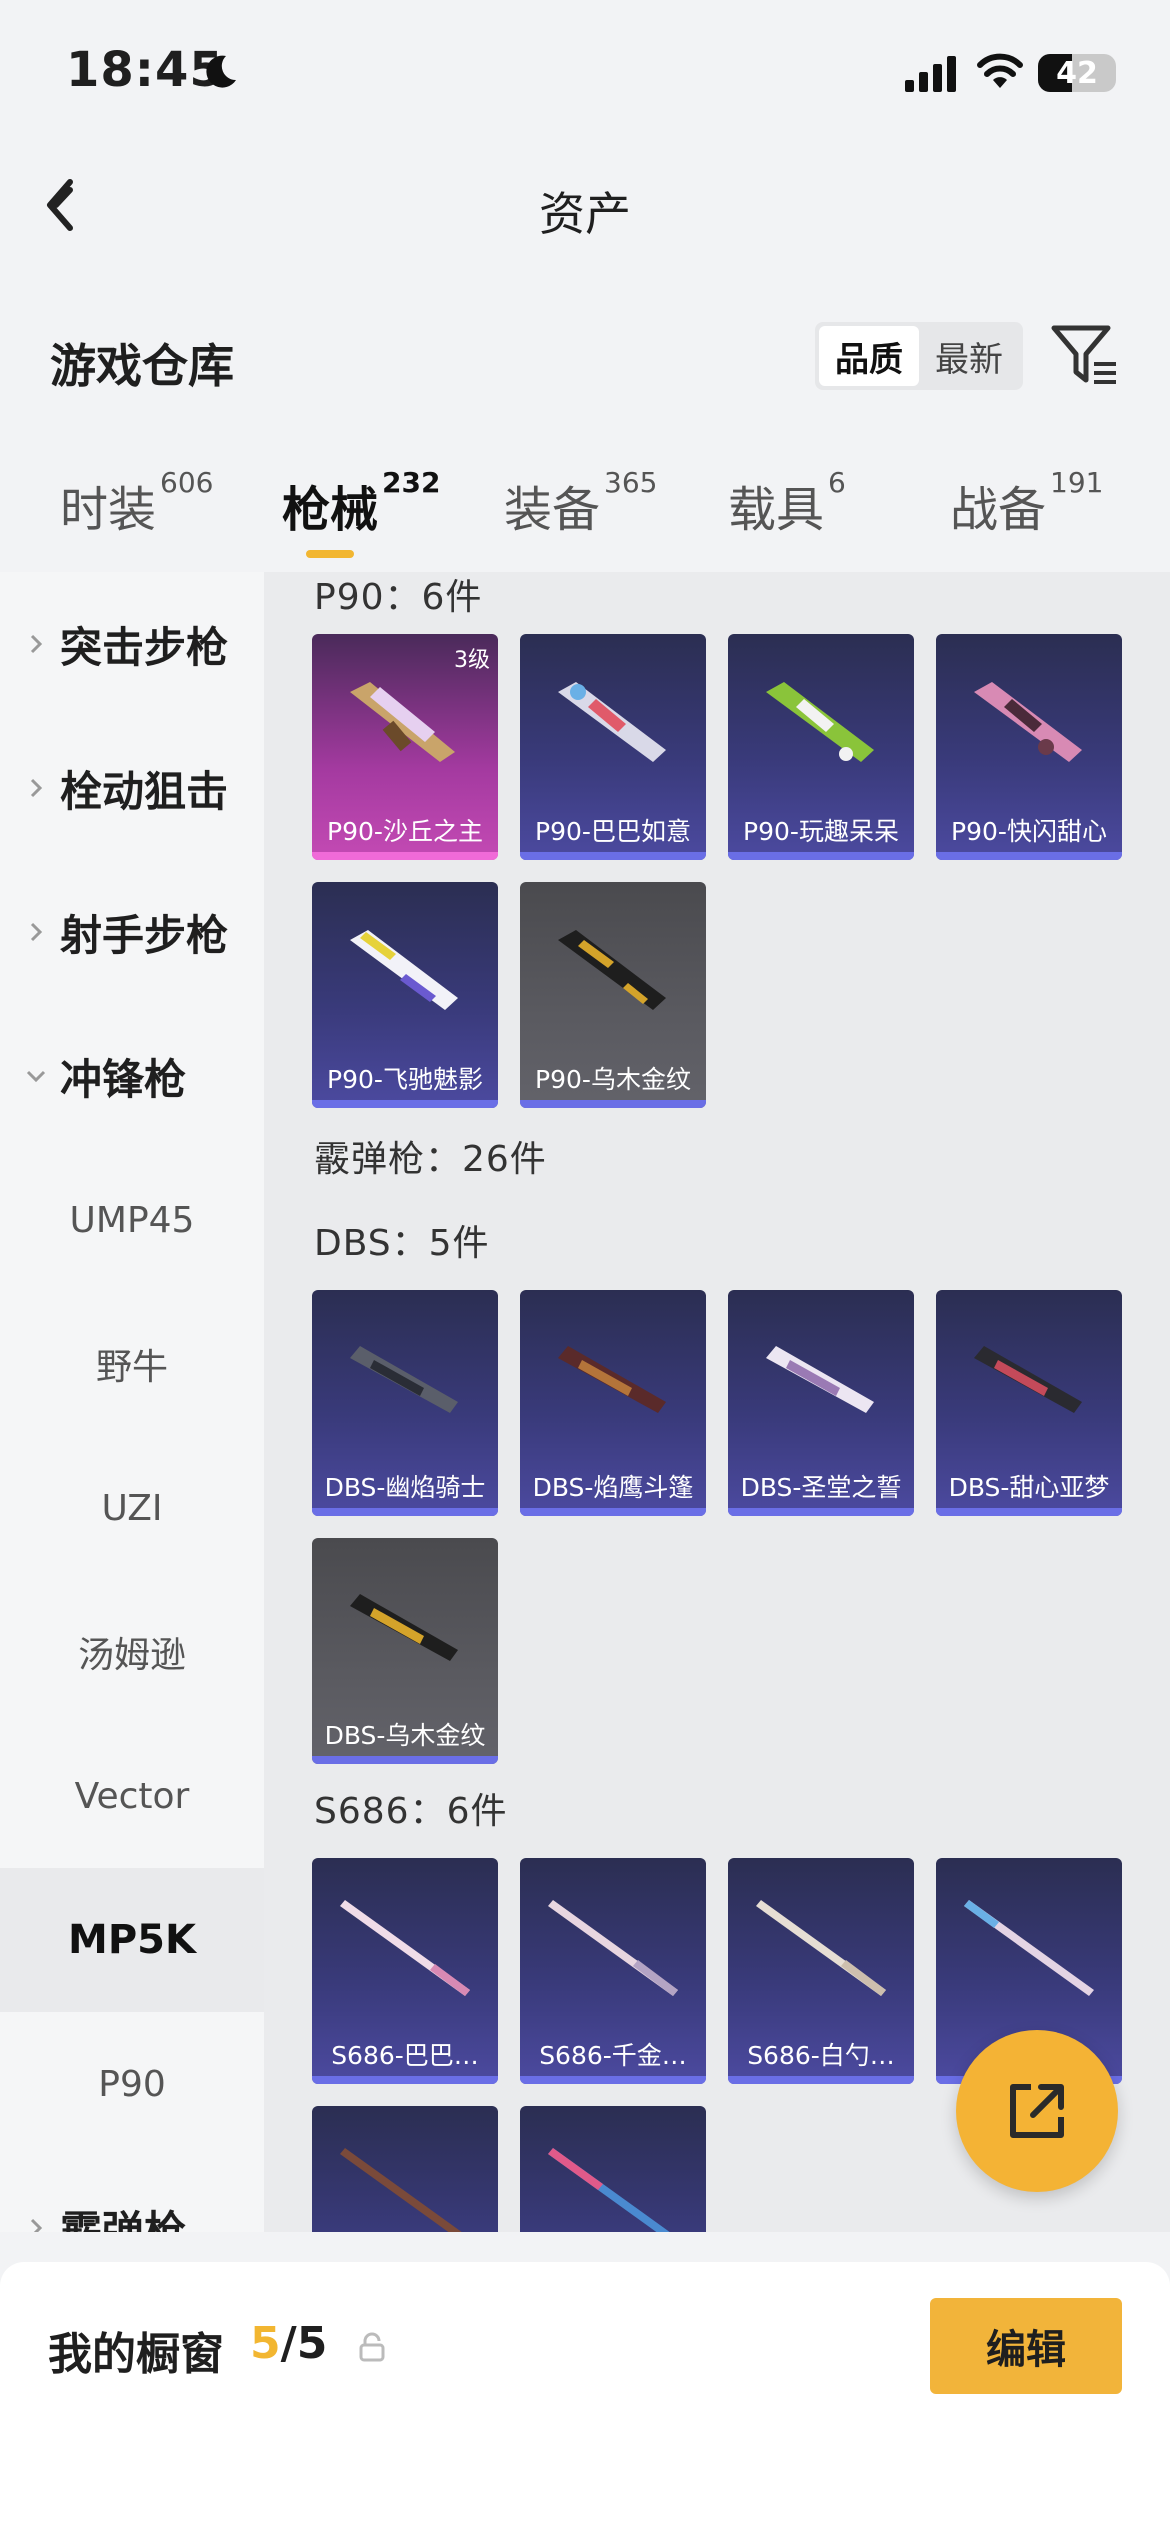  I want to click on sort-quality-option: 品质, so click(869, 356).